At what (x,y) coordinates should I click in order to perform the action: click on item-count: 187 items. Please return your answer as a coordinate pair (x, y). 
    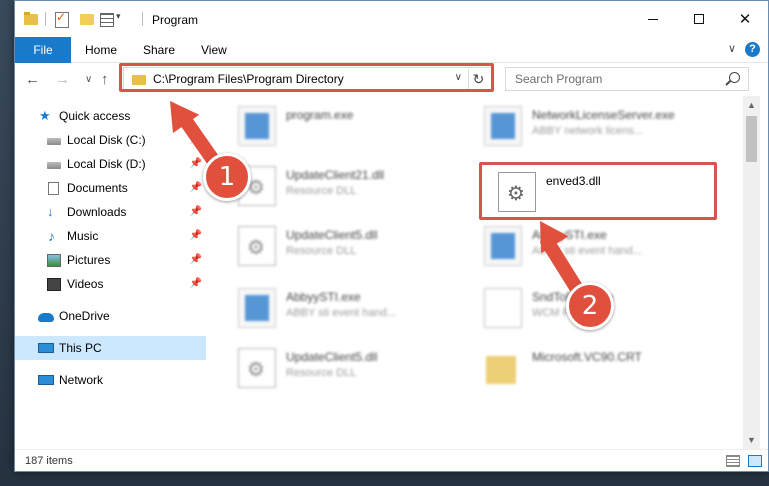
    Looking at the image, I should click on (49, 461).